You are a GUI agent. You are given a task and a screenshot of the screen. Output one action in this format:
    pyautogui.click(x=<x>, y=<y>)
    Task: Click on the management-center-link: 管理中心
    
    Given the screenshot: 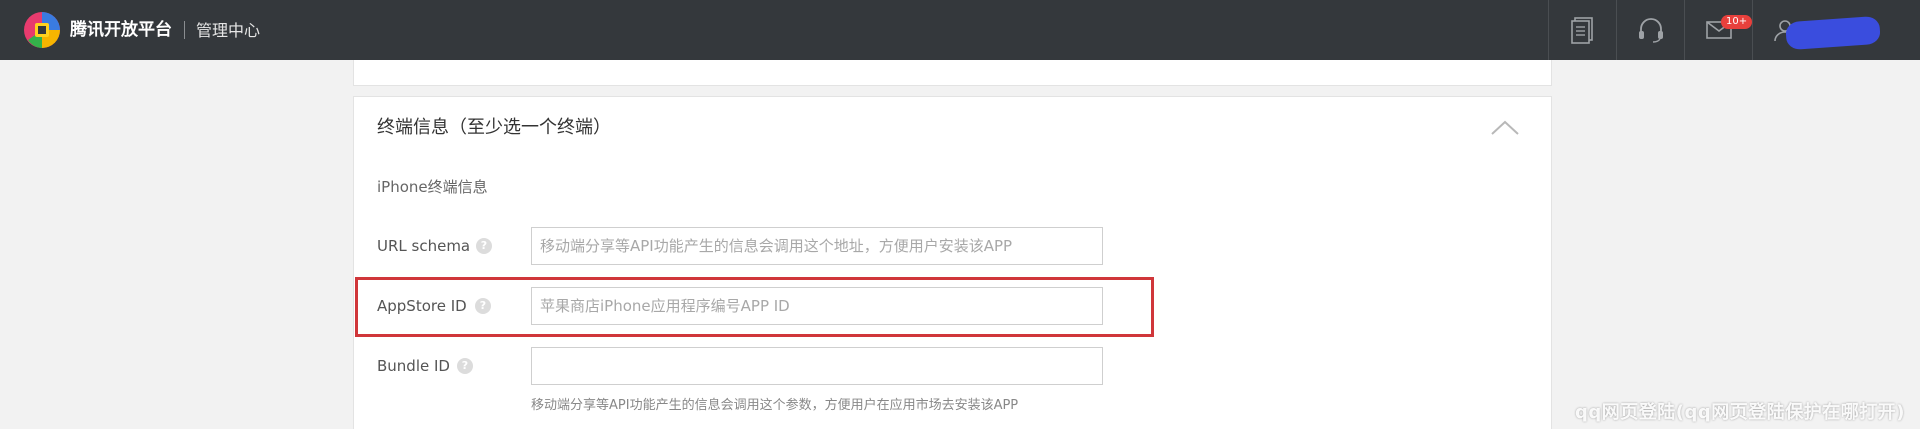 What is the action you would take?
    pyautogui.click(x=228, y=31)
    